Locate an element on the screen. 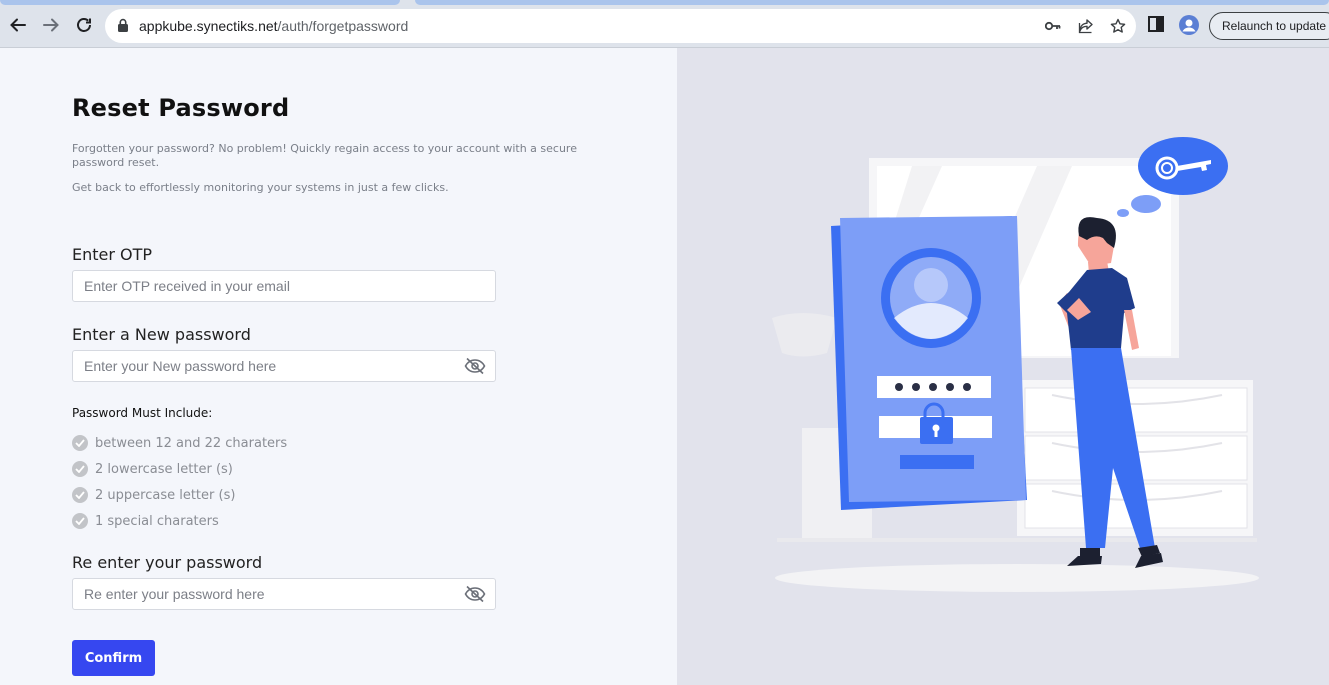 This screenshot has height=685, width=1329. arrow-left-icon is located at coordinates (18, 25).